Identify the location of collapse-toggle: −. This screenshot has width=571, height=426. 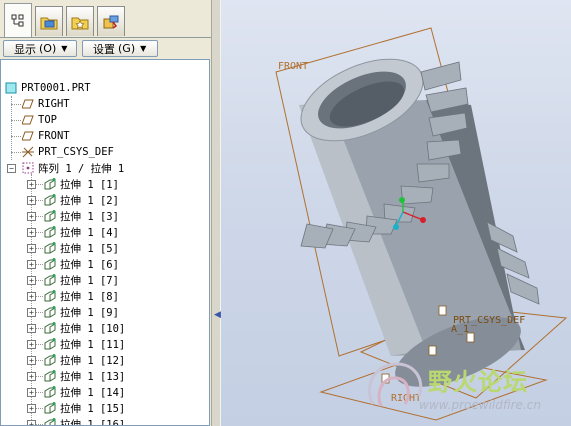
(11, 168).